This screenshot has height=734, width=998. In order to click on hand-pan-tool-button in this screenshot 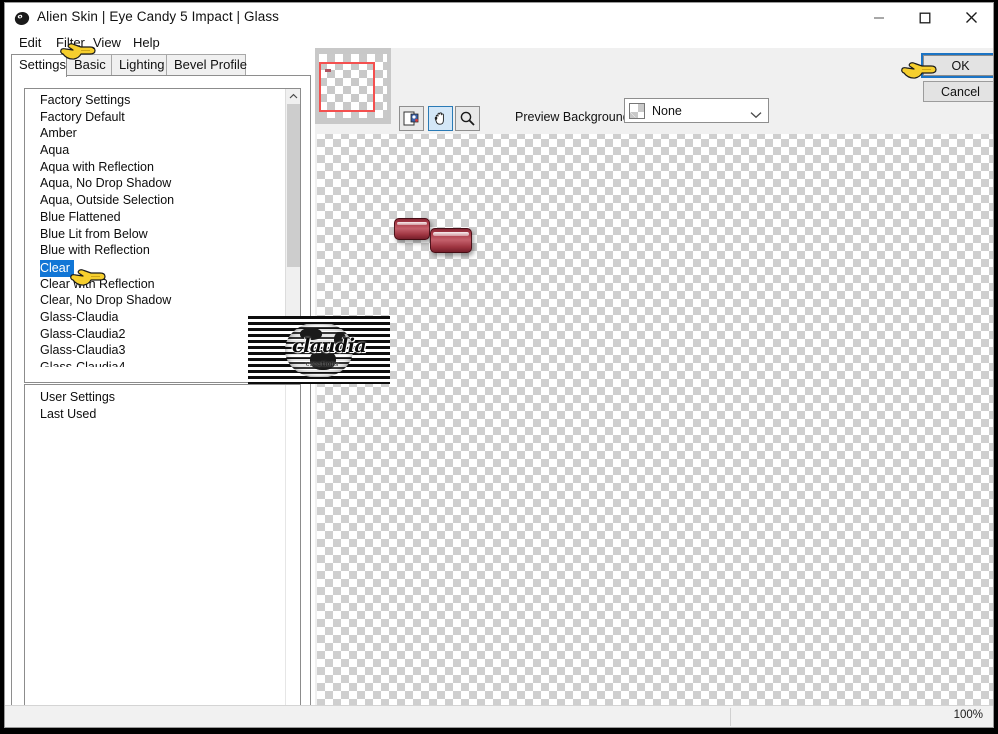, I will do `click(440, 118)`.